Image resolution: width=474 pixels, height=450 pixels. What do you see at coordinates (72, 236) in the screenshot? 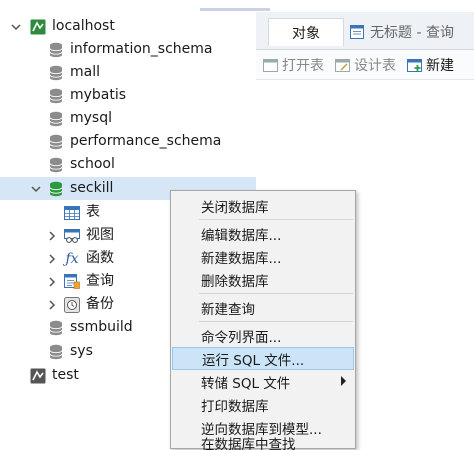
I see `view-icon` at bounding box center [72, 236].